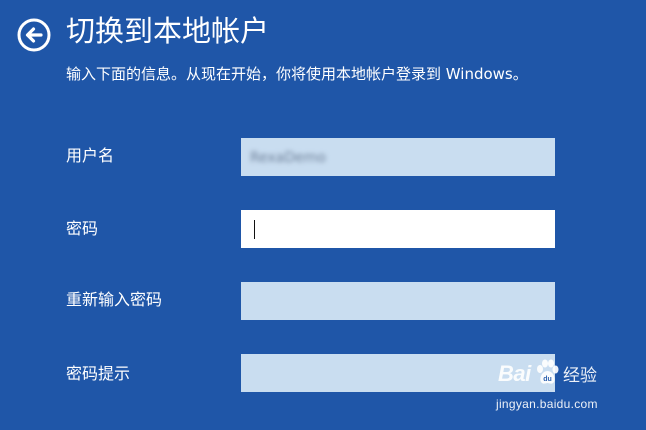 The image size is (646, 430). Describe the element at coordinates (547, 404) in the screenshot. I see `watermark-url: jingyan.baidu.com` at that location.